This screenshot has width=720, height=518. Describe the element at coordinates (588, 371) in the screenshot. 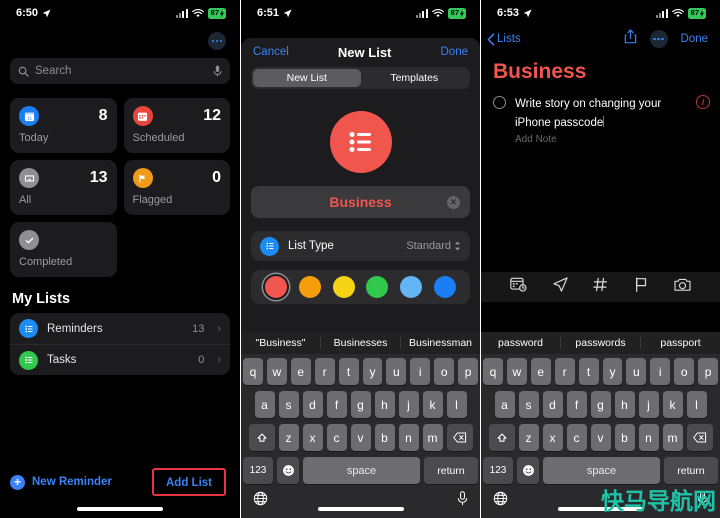

I see `key-t: t` at that location.